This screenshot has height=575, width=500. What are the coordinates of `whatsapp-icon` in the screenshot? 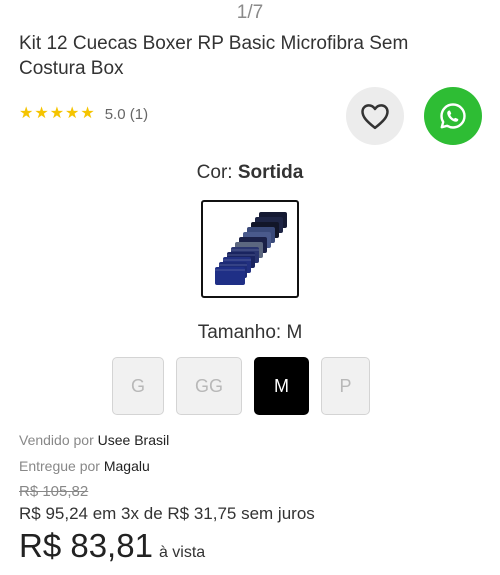 It's located at (453, 116).